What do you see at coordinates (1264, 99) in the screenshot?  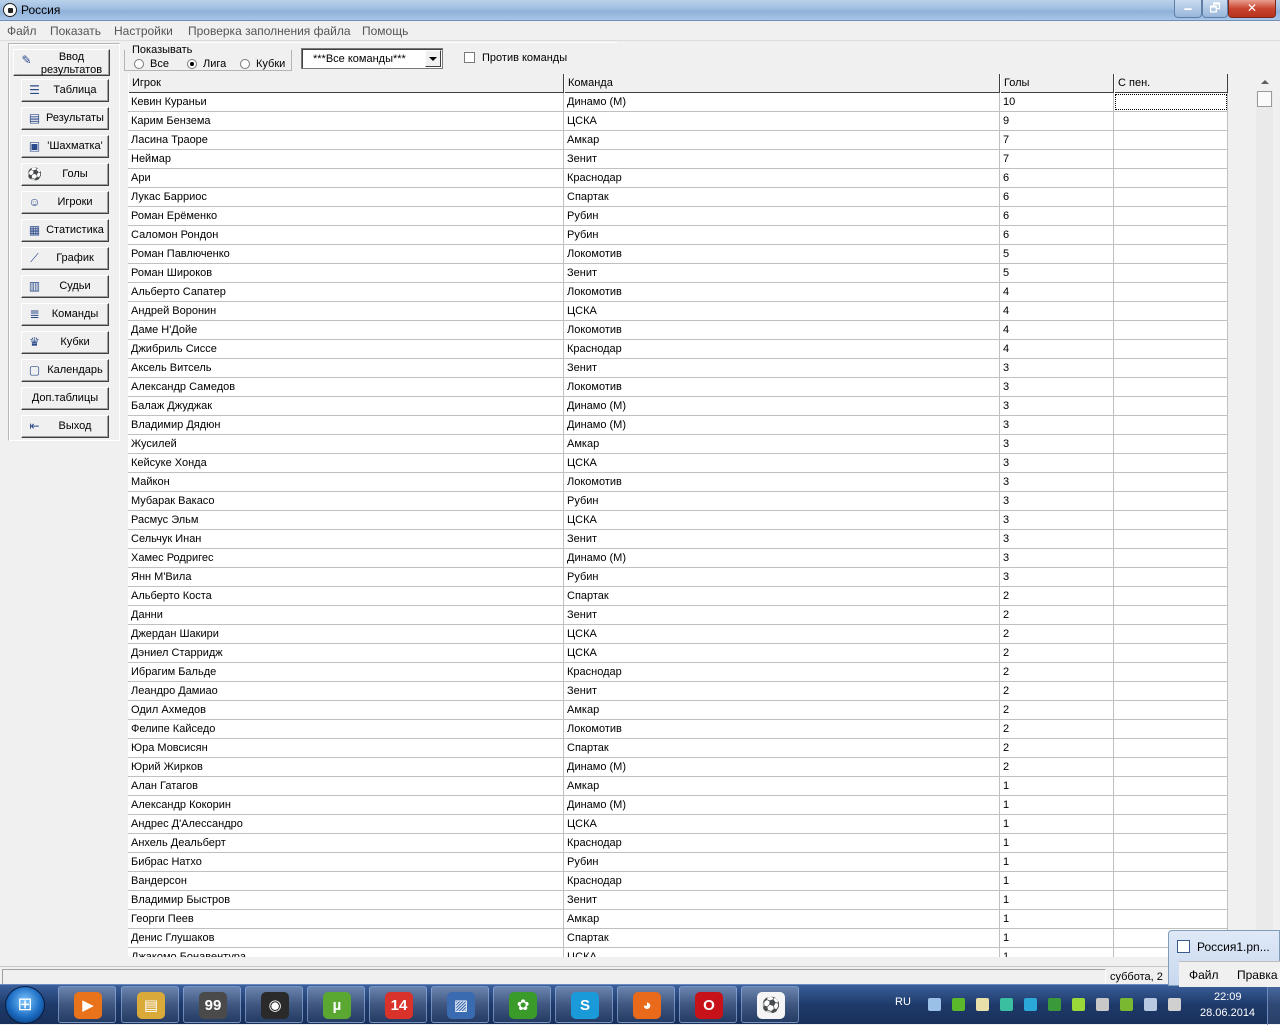 I see `scrollbar-thumb` at bounding box center [1264, 99].